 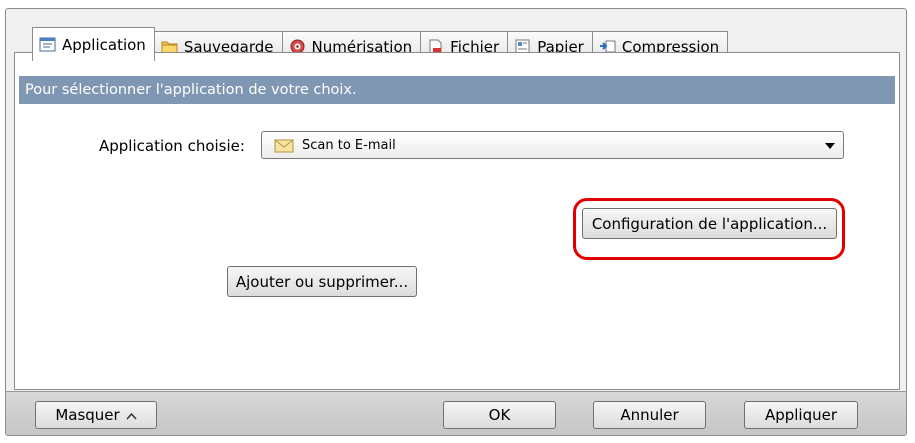 I want to click on application-select-value: Scan to E-mail, so click(x=349, y=145).